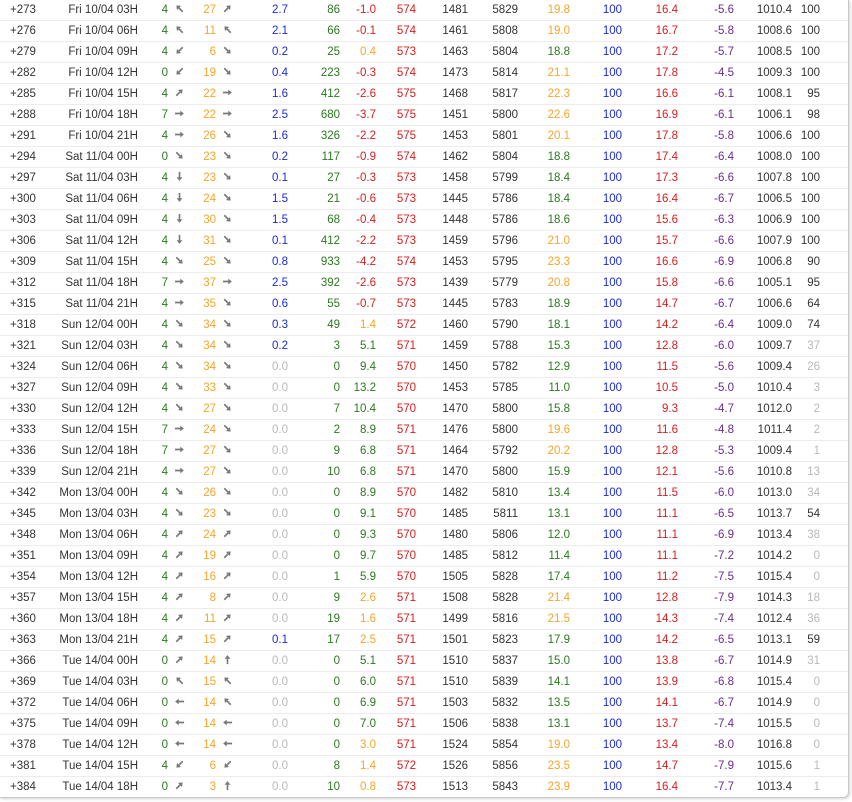 The height and width of the screenshot is (802, 852). What do you see at coordinates (358, 598) in the screenshot?
I see `li-cell: 2.6` at bounding box center [358, 598].